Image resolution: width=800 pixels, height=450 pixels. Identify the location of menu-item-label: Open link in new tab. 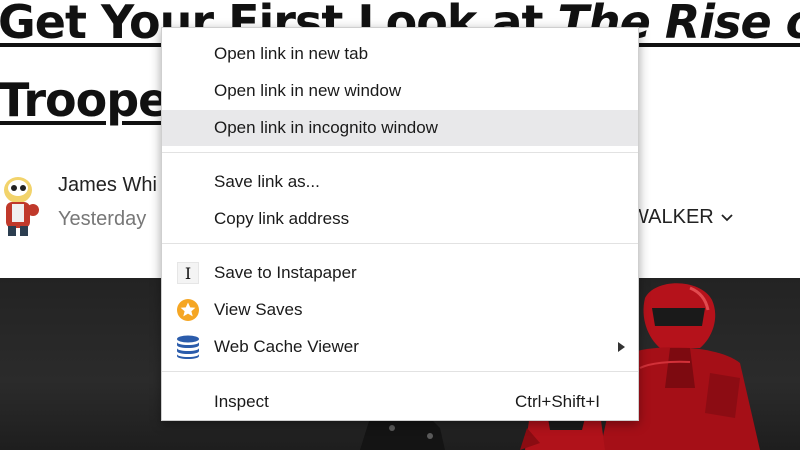
(291, 53).